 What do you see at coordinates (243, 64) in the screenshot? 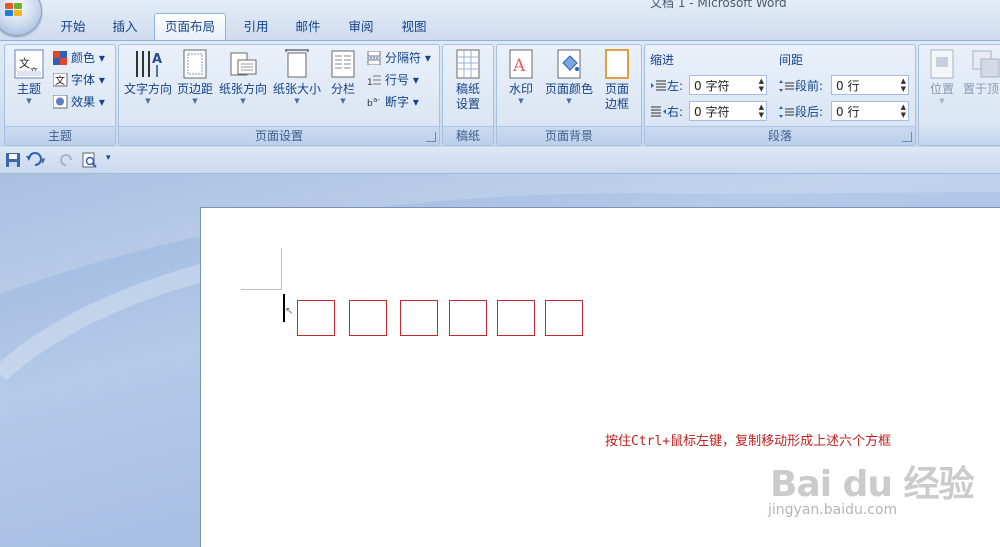
I see `orientation-icon` at bounding box center [243, 64].